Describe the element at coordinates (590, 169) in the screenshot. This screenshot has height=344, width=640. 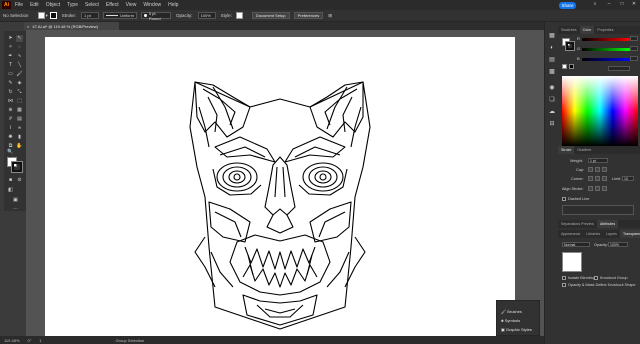
I see `butt-cap-icon` at that location.